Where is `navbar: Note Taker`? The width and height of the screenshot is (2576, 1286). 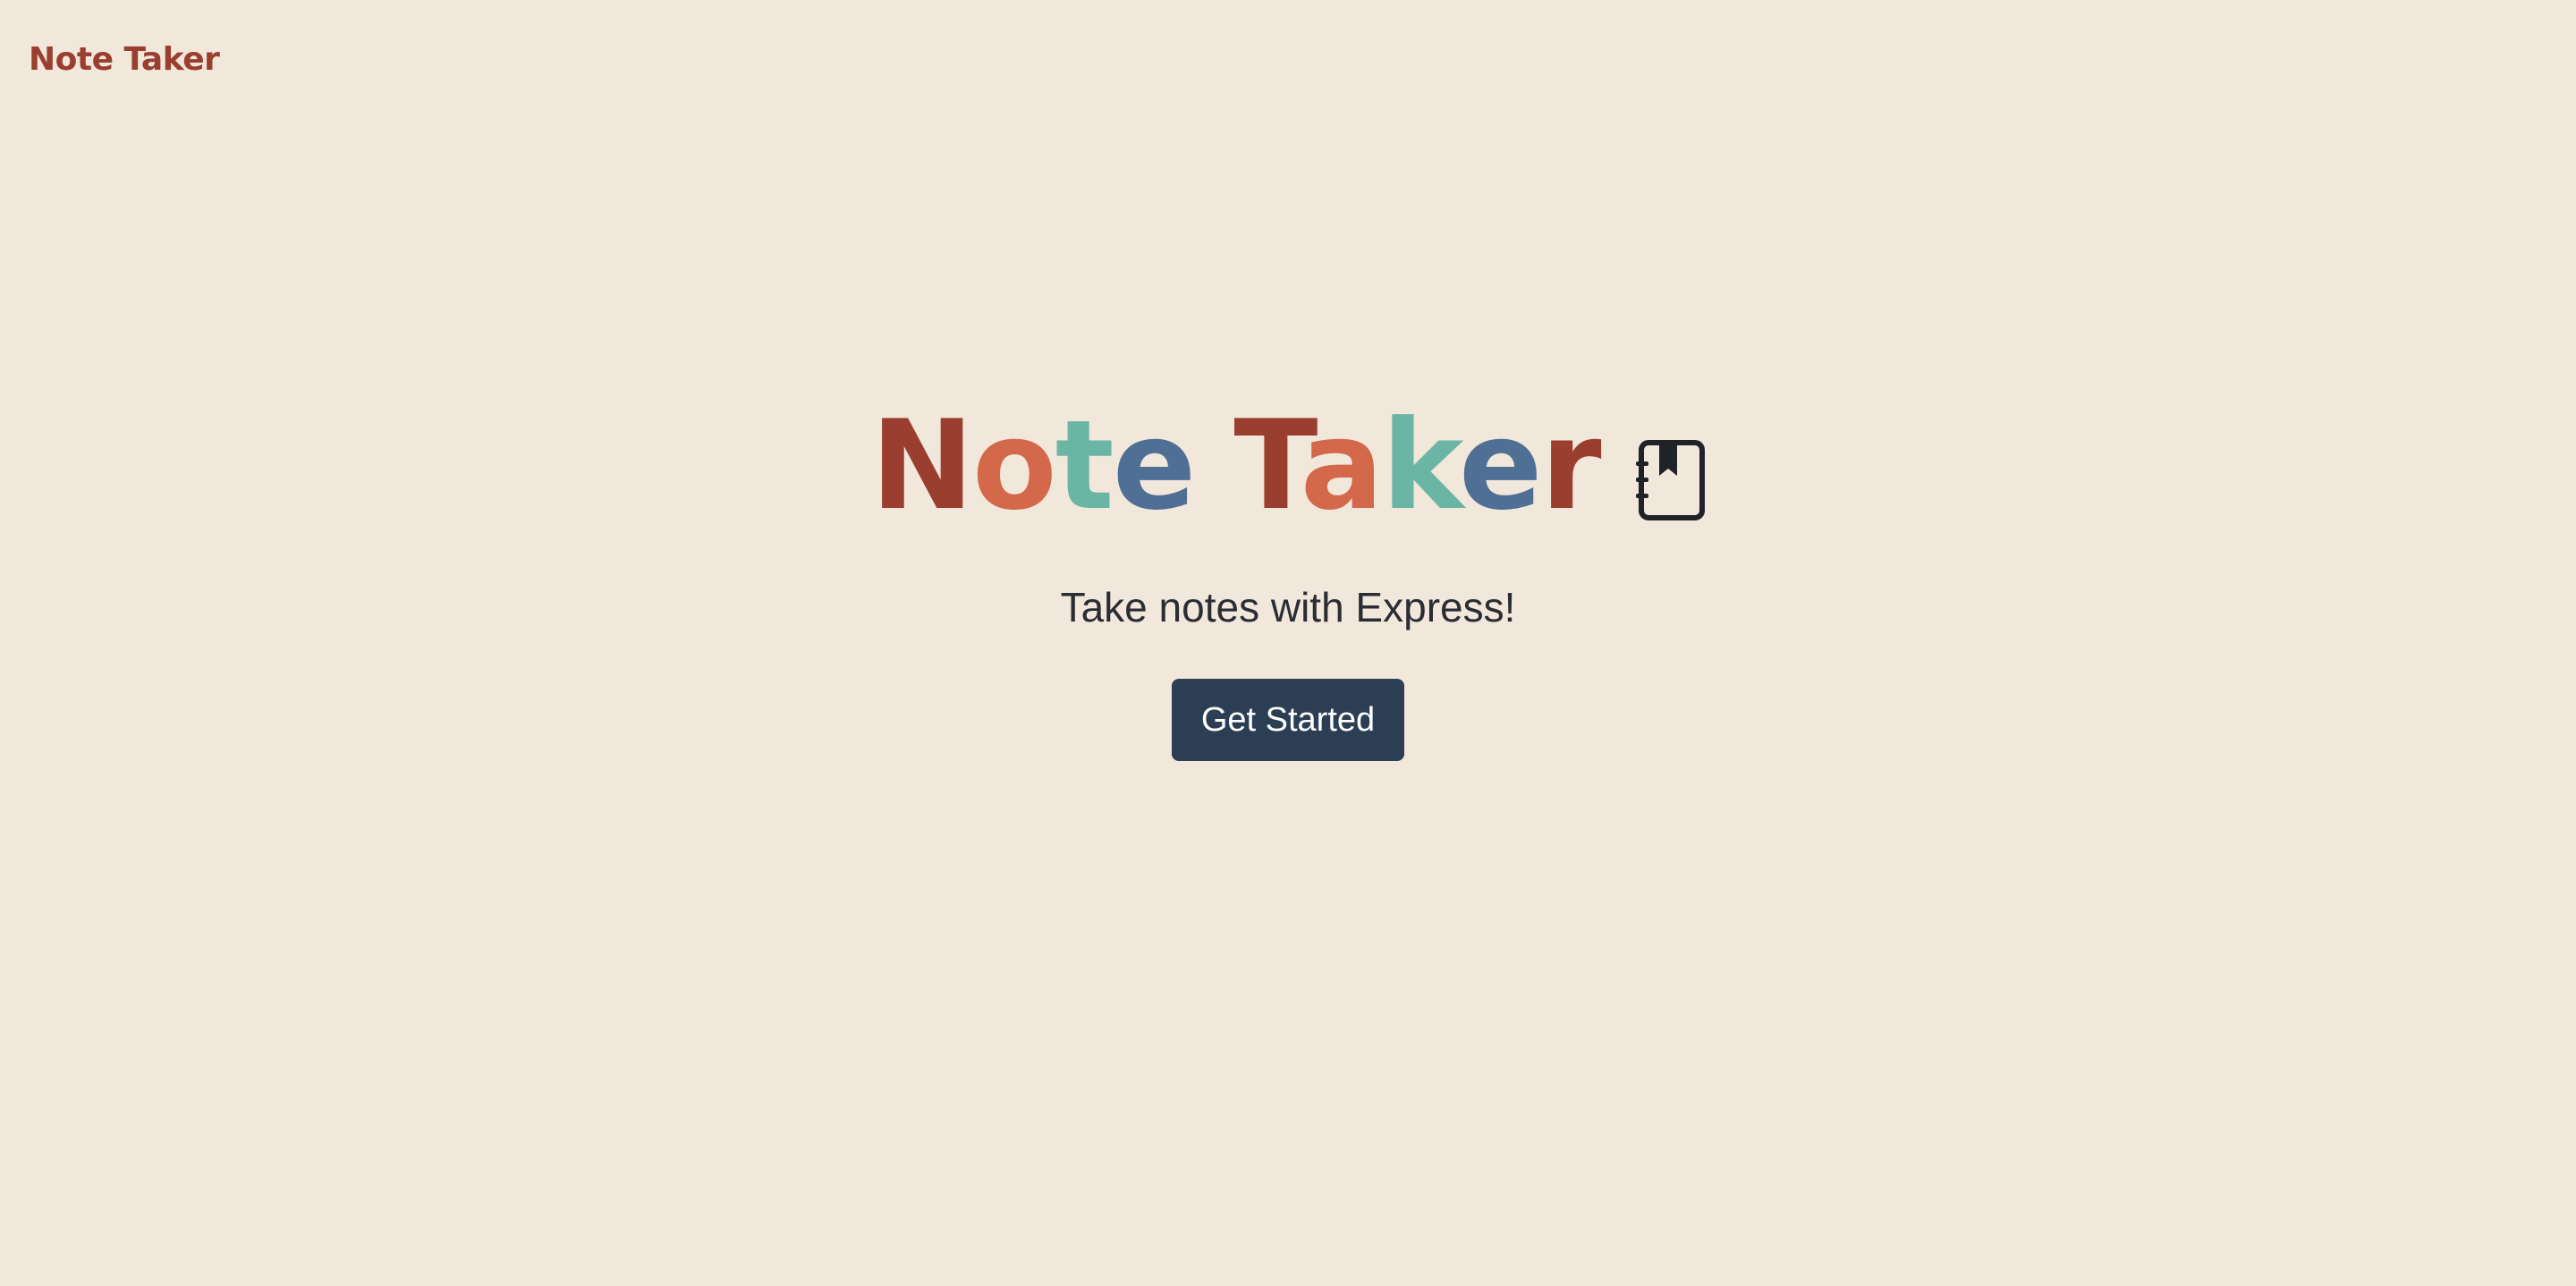 navbar: Note Taker is located at coordinates (1288, 62).